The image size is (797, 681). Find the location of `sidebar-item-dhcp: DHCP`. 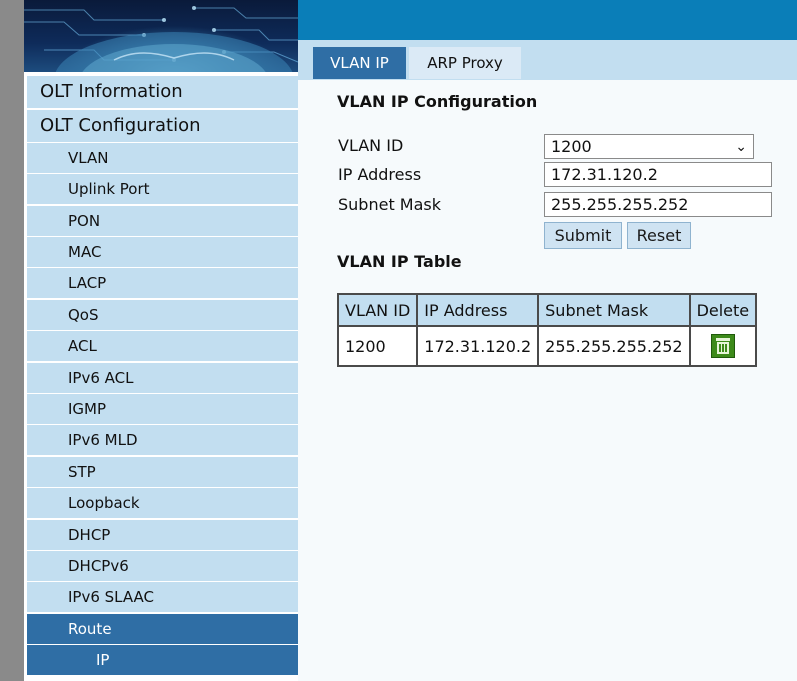

sidebar-item-dhcp: DHCP is located at coordinates (162, 535).